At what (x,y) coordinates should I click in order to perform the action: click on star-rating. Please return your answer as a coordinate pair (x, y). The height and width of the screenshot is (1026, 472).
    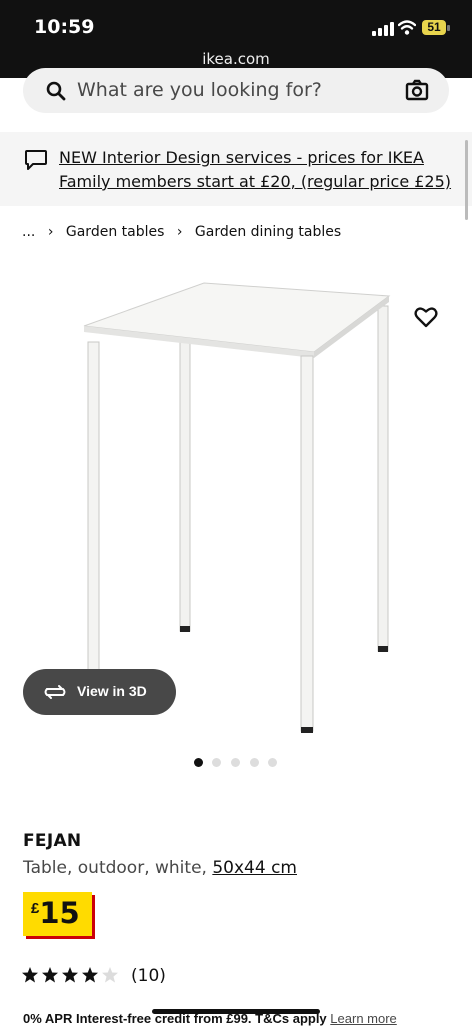
    Looking at the image, I should click on (72, 976).